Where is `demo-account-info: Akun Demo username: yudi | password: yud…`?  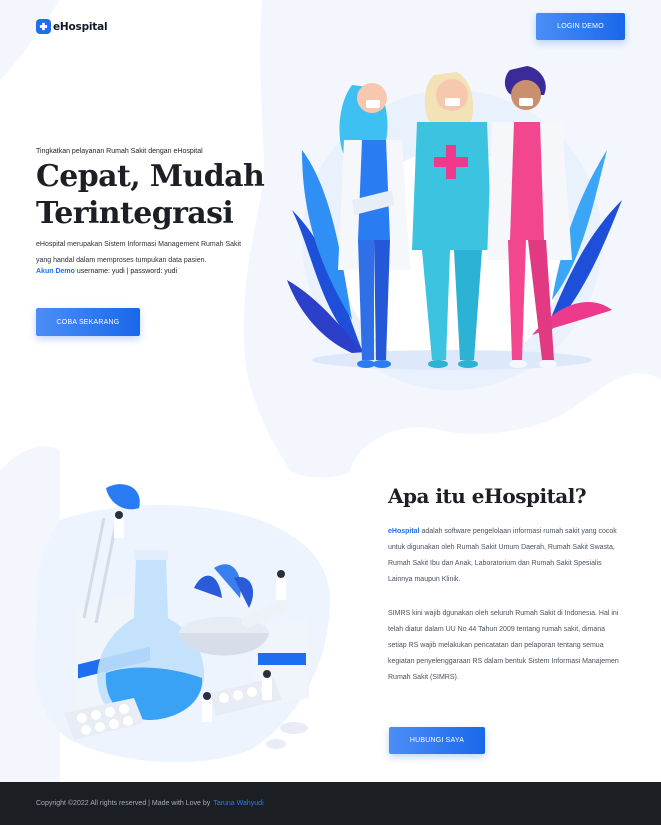
demo-account-info: Akun Demo username: yudi | password: yud… is located at coordinates (106, 271).